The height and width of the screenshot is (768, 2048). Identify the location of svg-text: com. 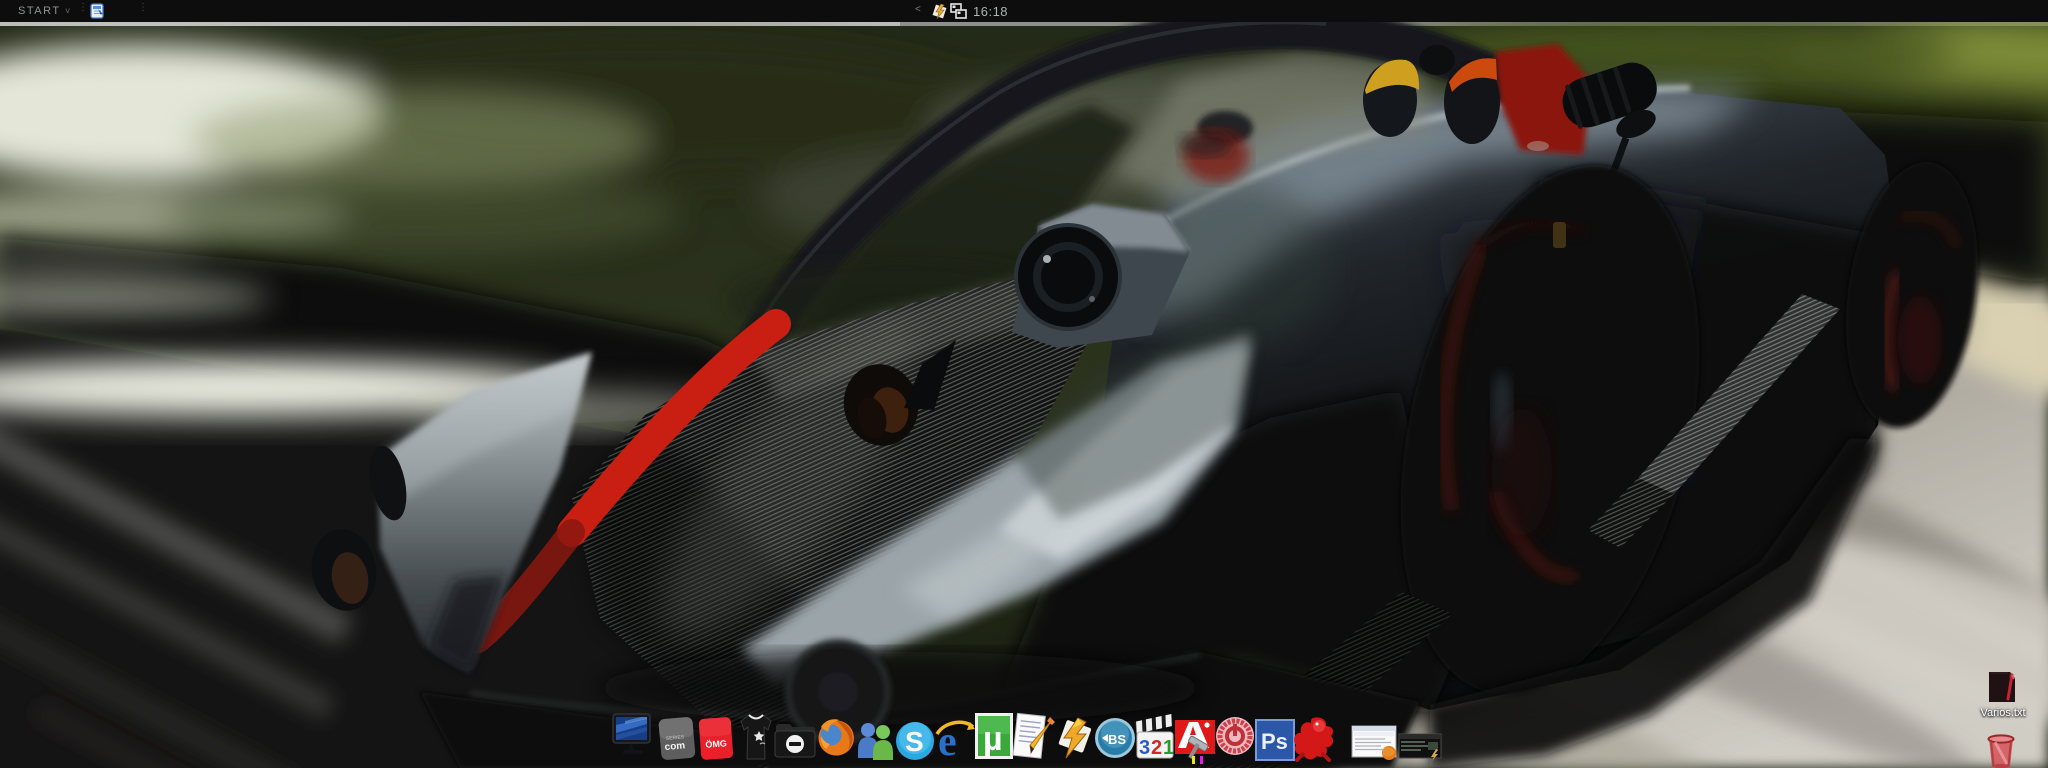
(675, 746).